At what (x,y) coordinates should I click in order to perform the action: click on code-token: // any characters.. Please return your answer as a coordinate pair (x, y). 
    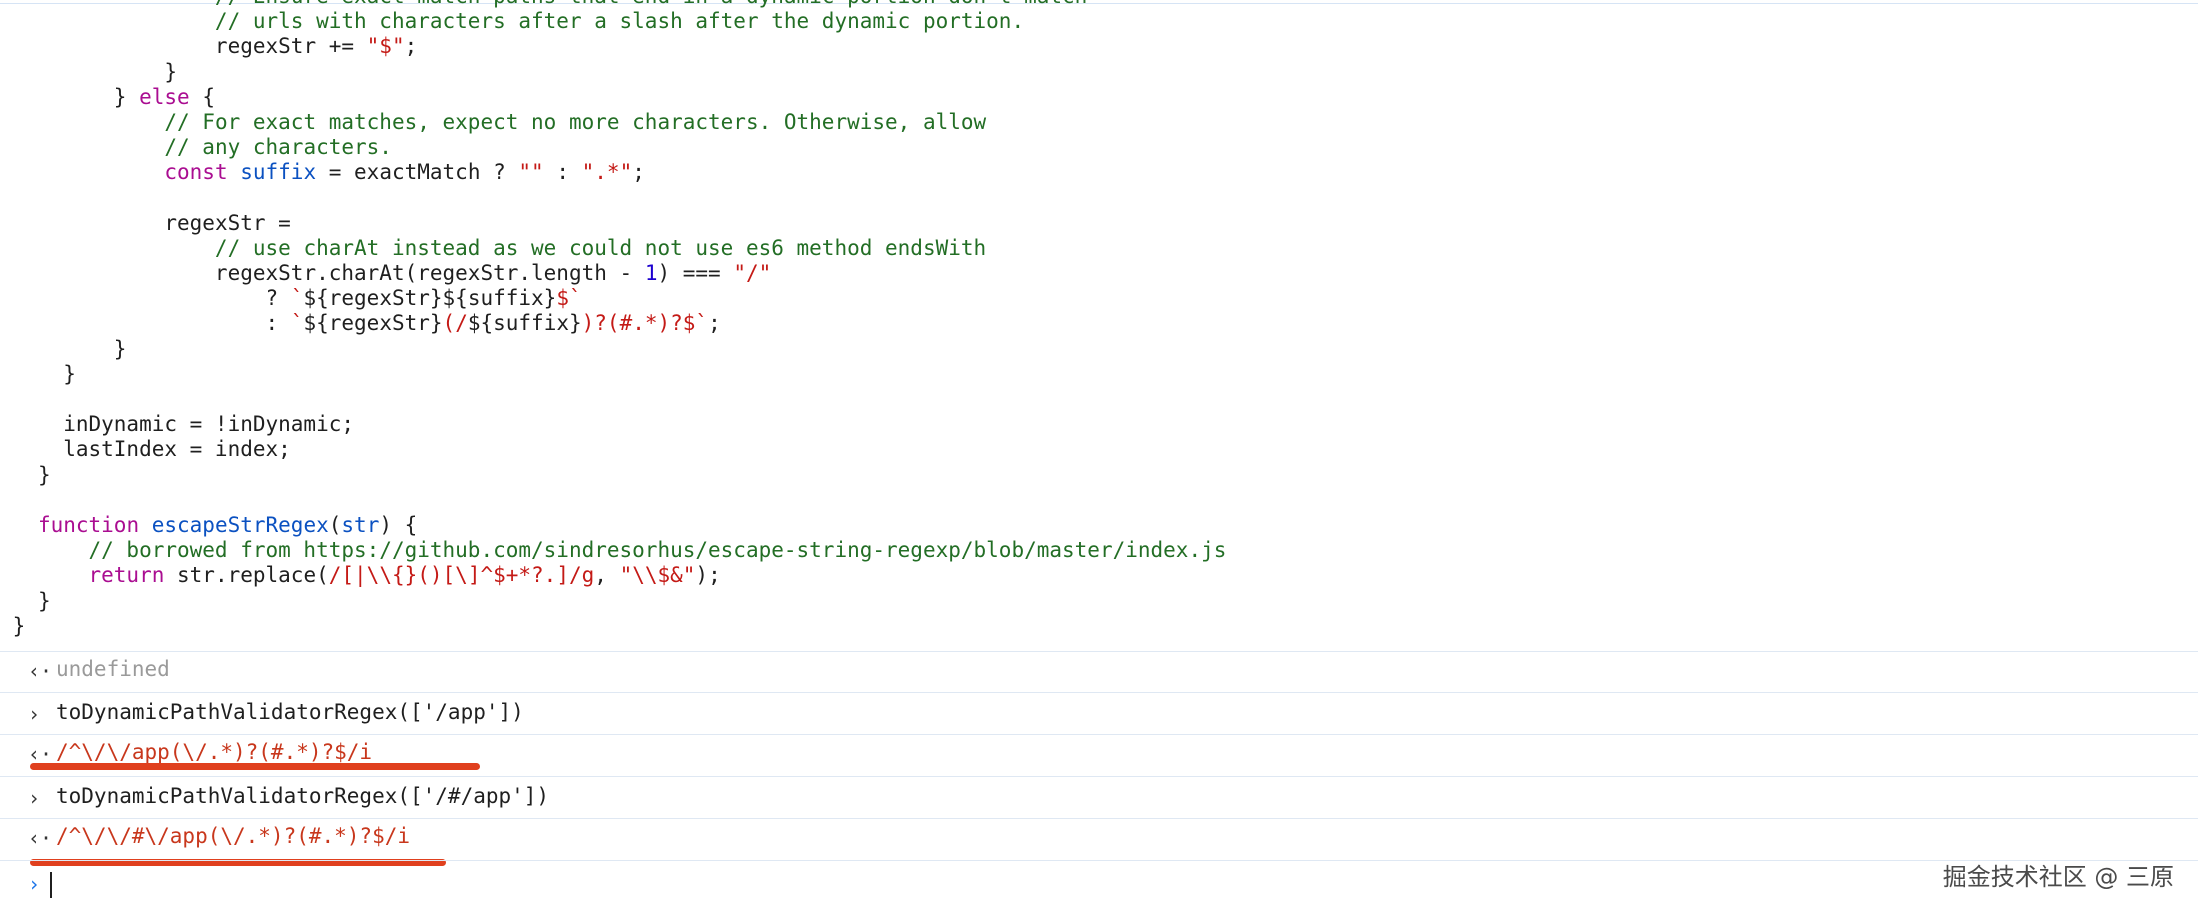
    Looking at the image, I should click on (252, 147).